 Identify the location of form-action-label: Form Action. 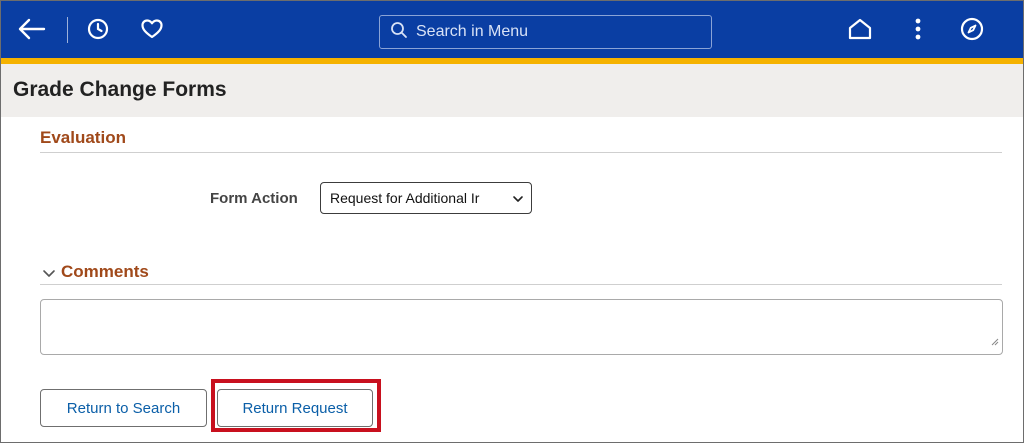
(254, 198).